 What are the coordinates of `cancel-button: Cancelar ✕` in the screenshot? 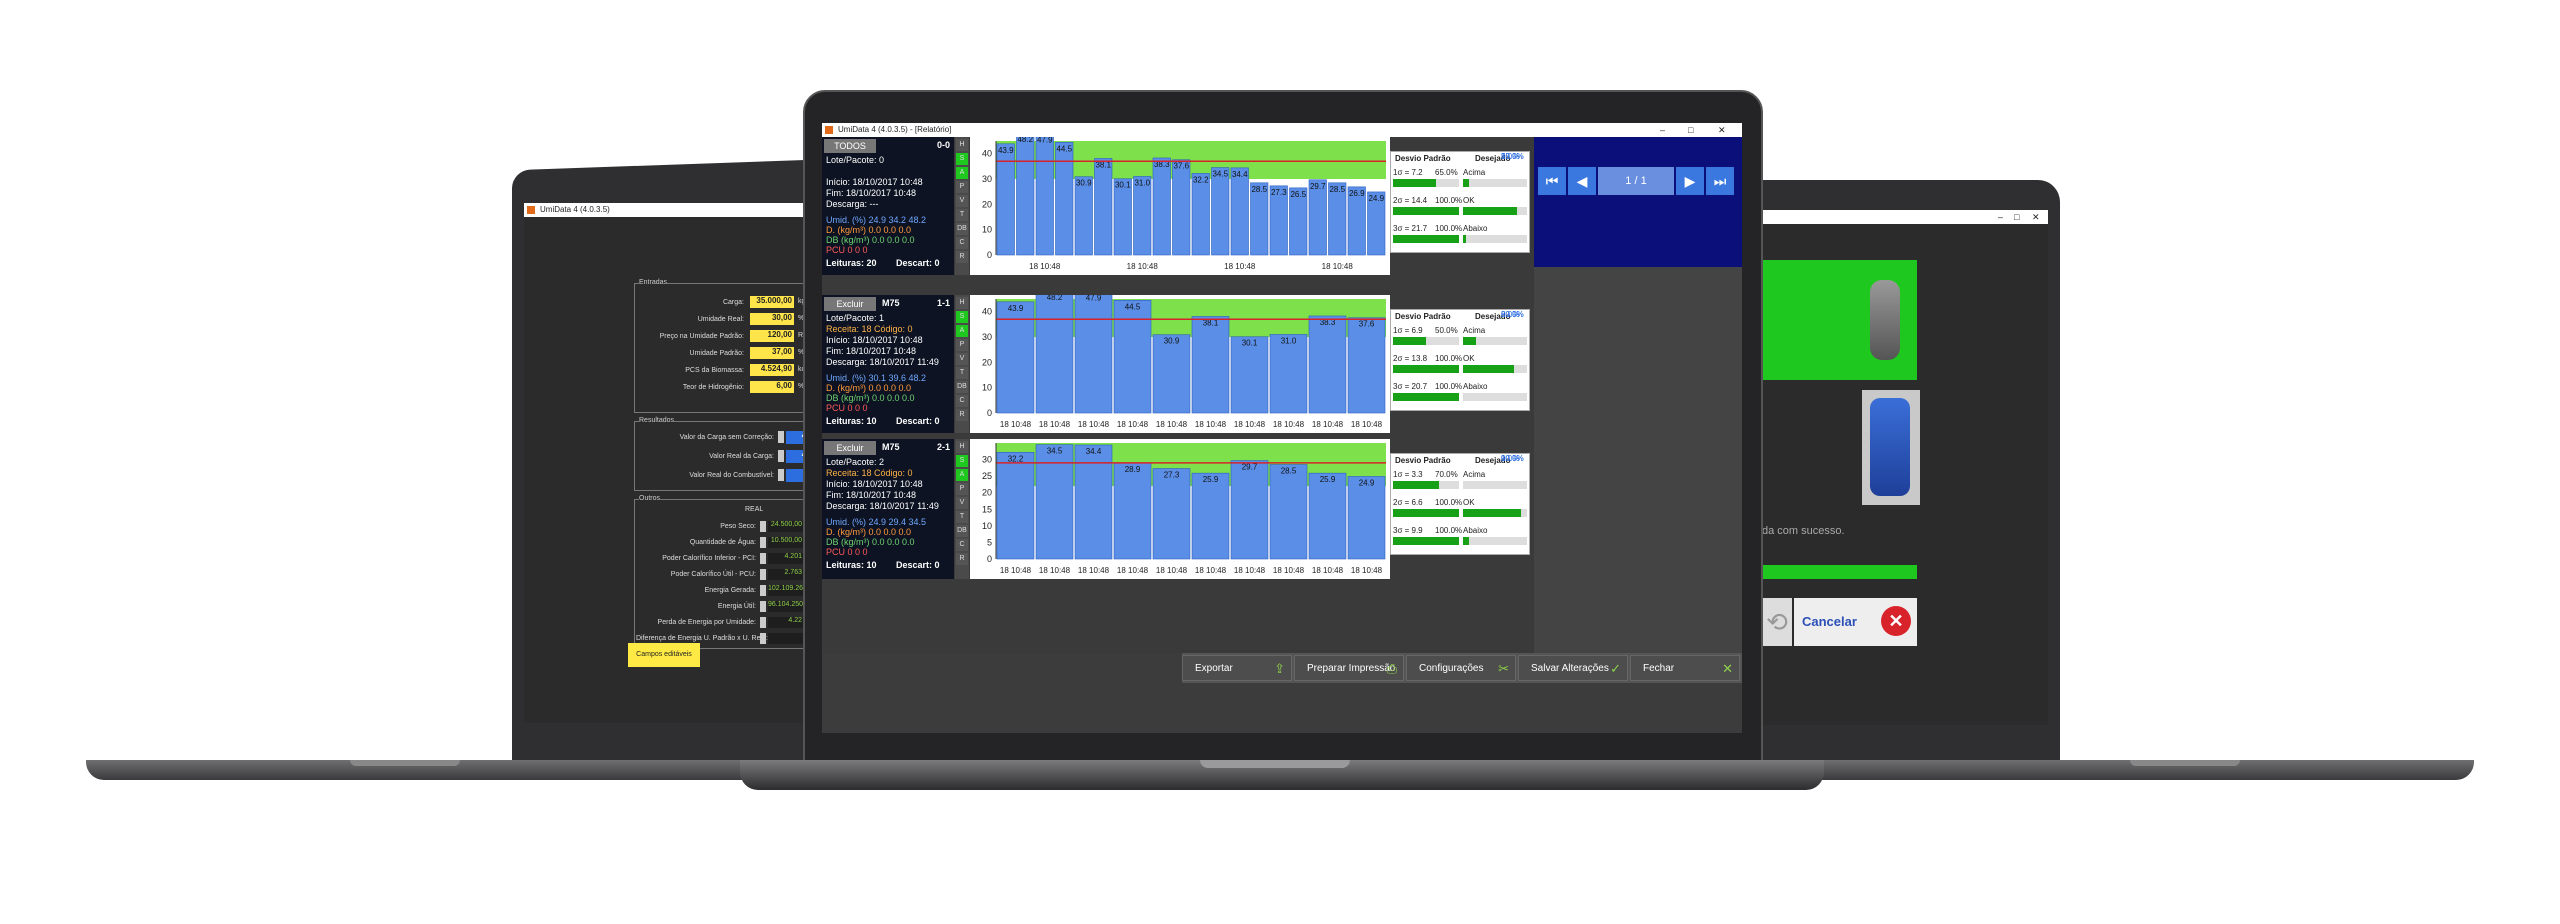 It's located at (1855, 622).